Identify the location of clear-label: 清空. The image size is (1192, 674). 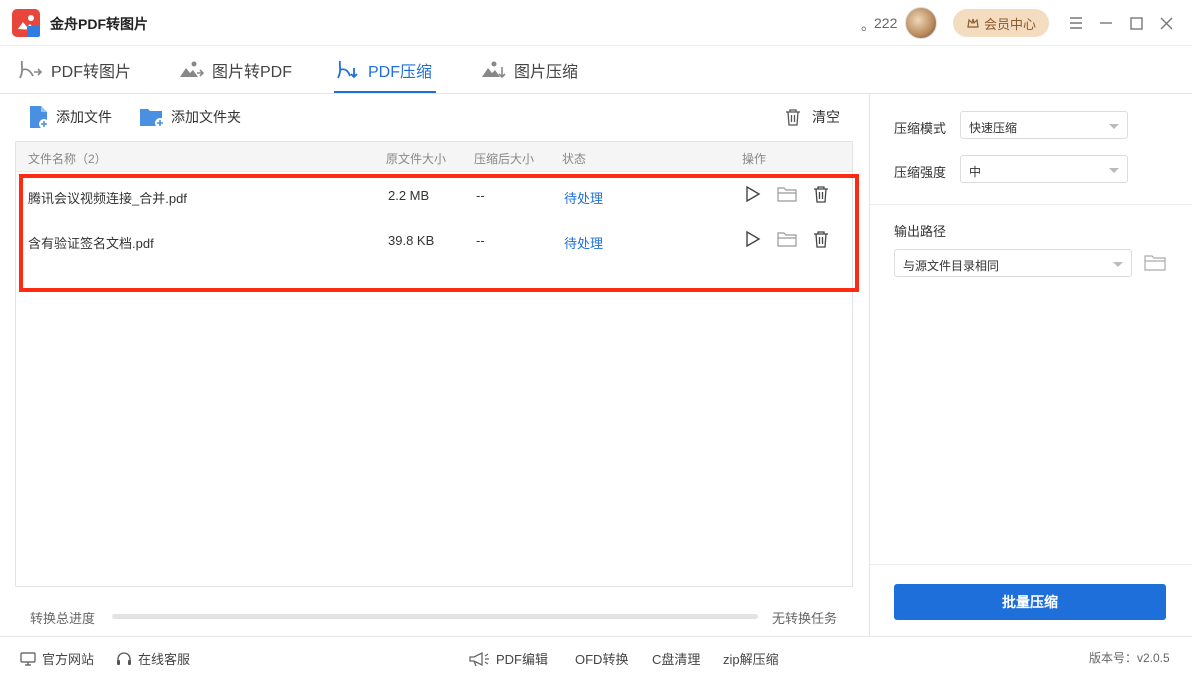
(826, 117).